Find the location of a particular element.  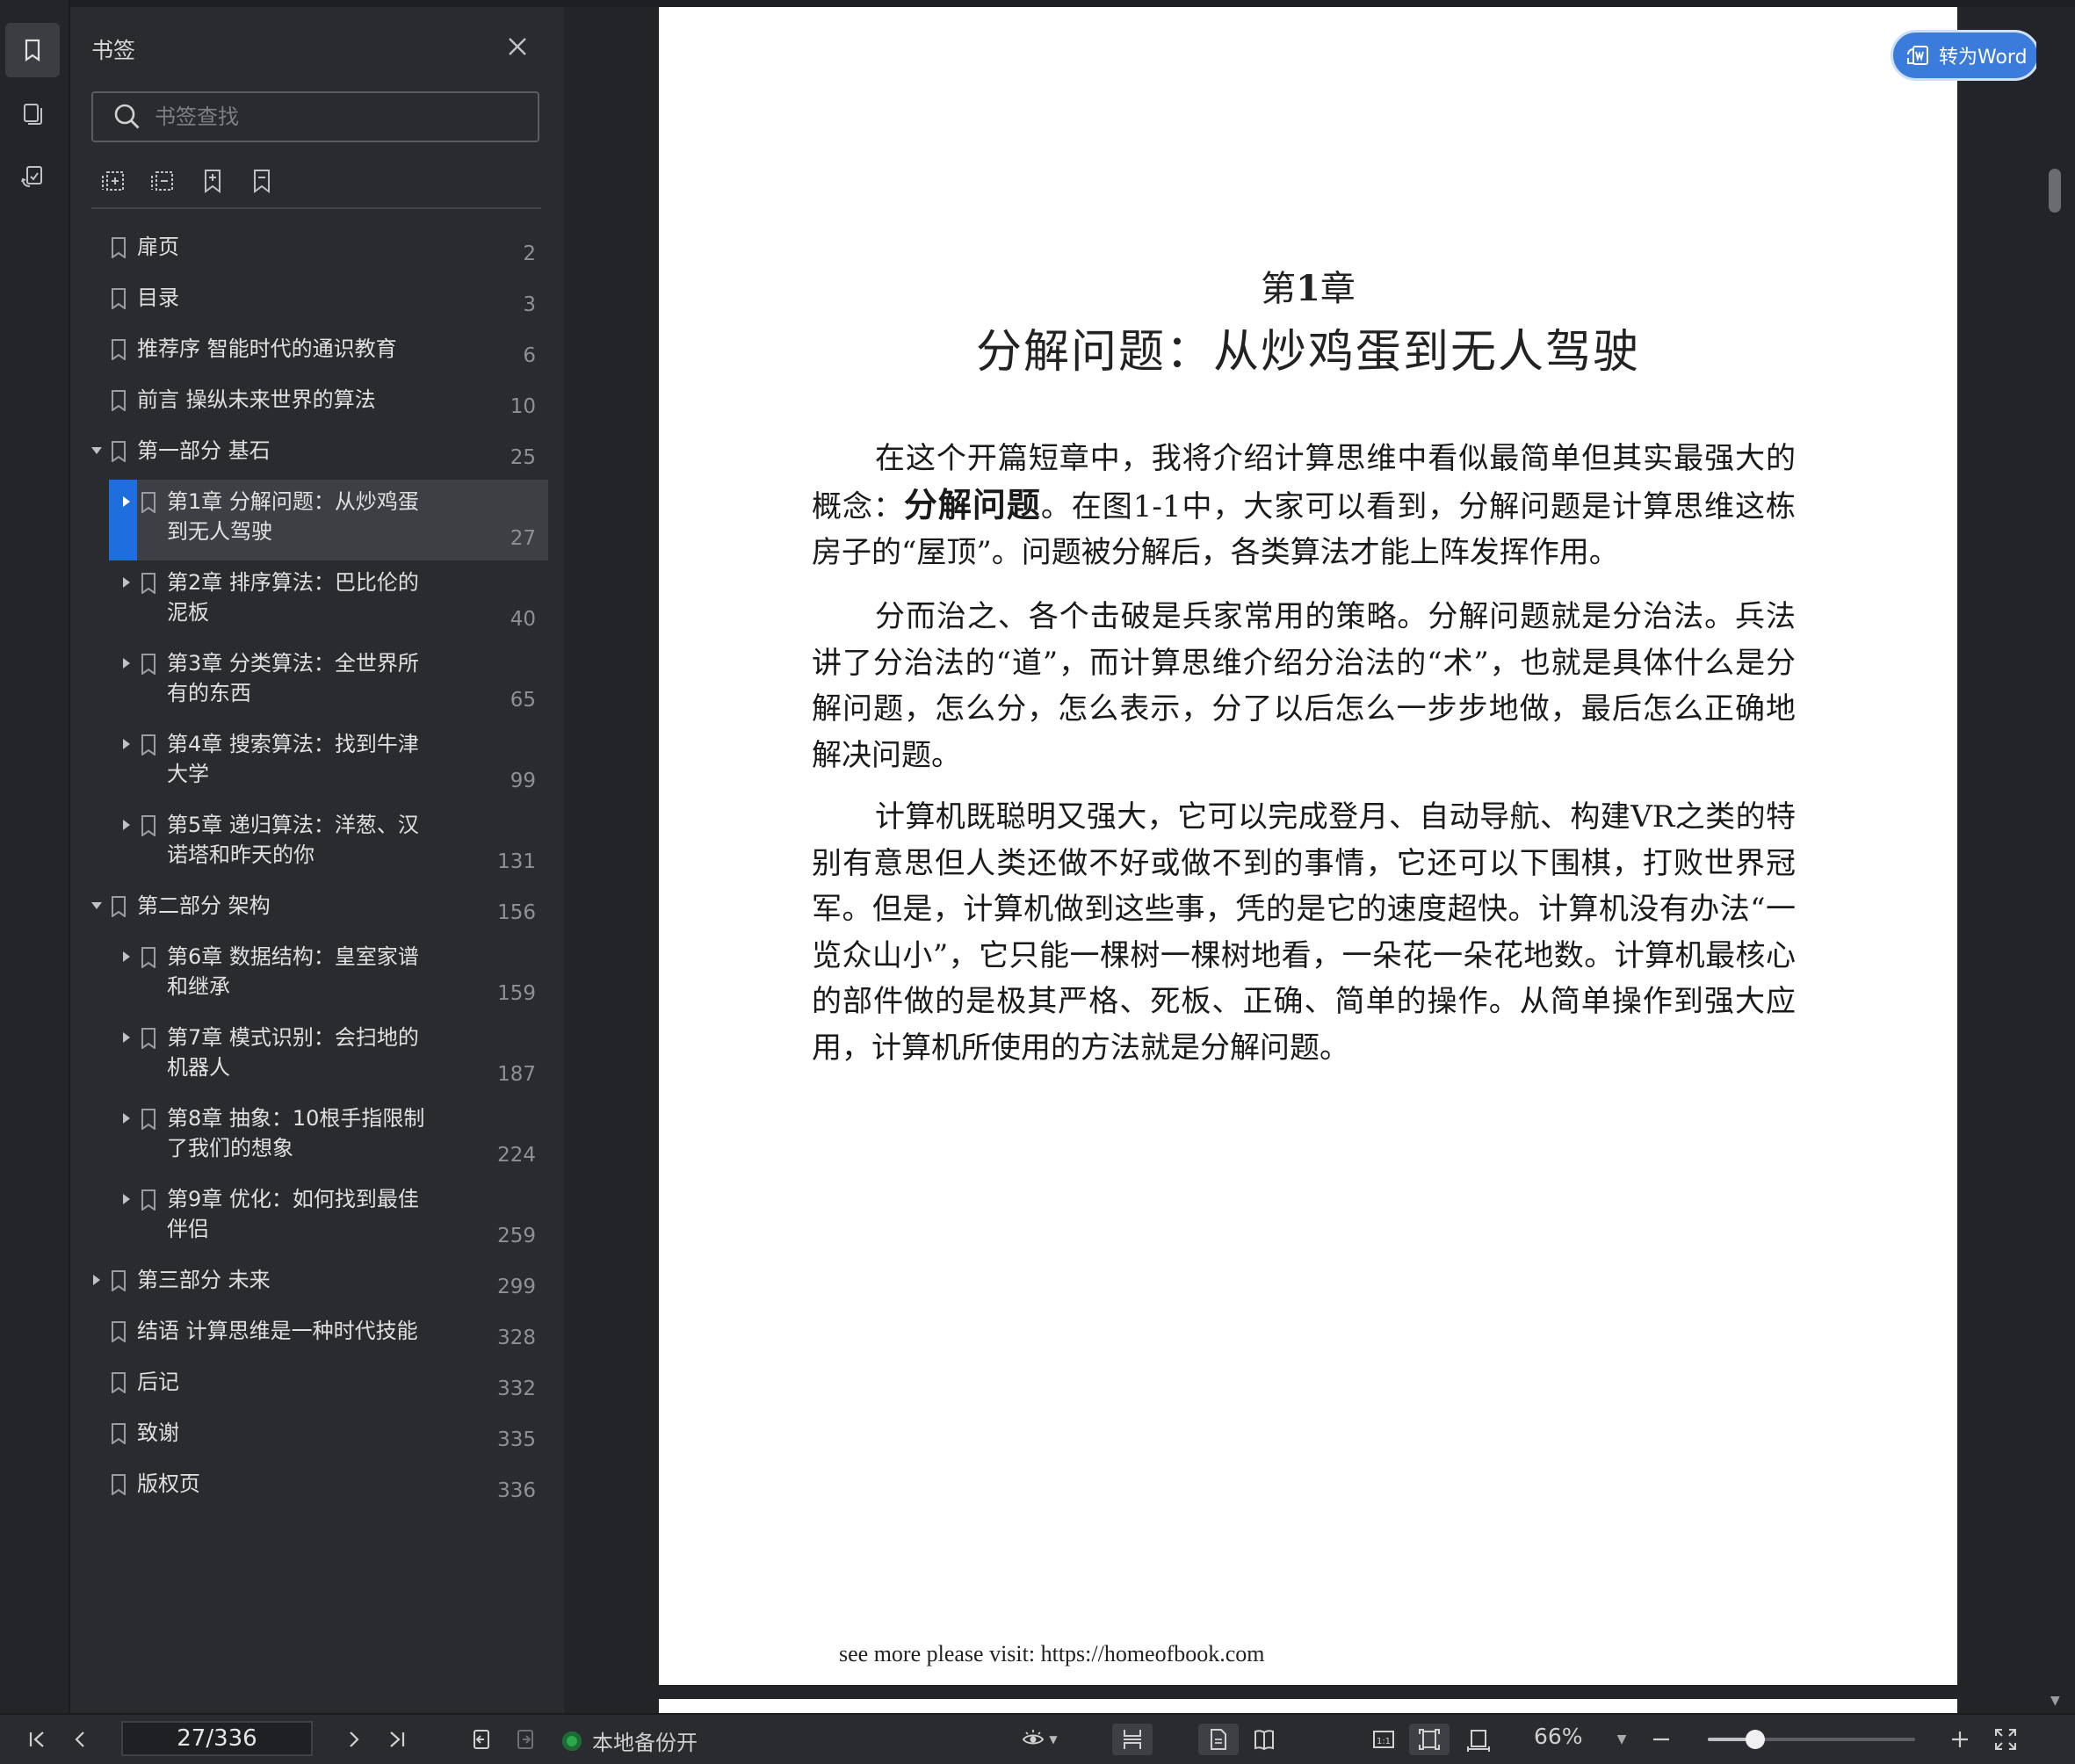

bookmark-label-line2: 到无人驾驶 is located at coordinates (219, 531).